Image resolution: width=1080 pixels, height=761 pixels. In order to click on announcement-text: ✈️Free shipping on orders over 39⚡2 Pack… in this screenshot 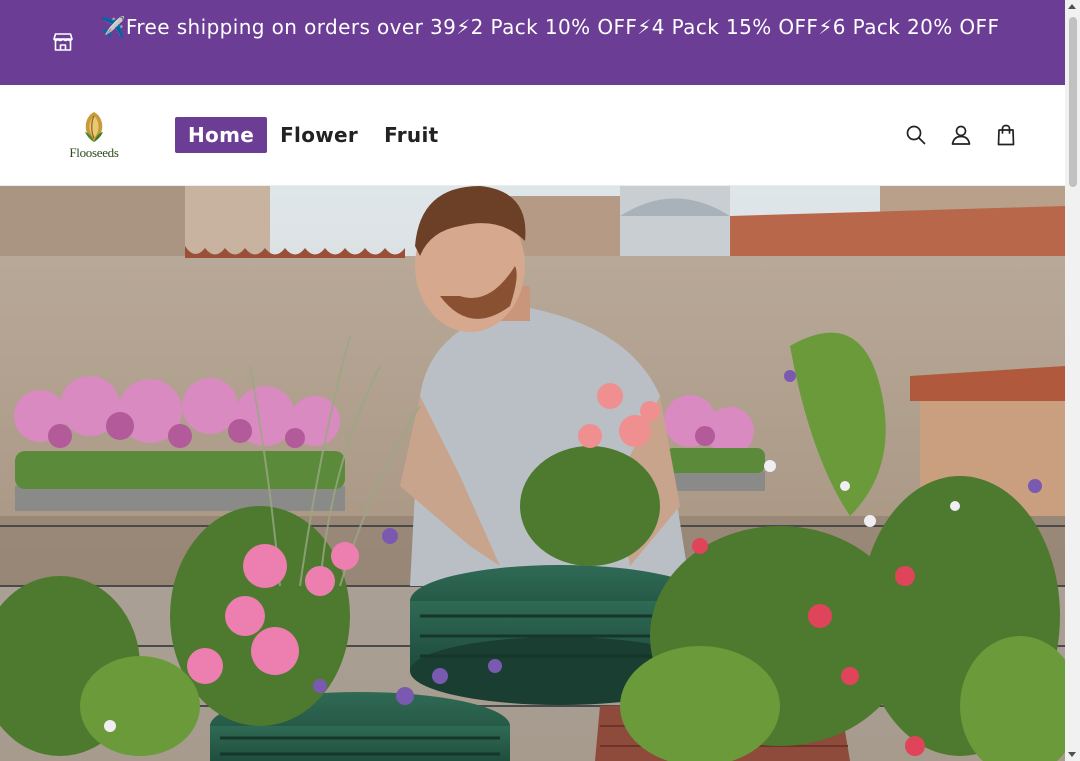, I will do `click(550, 27)`.